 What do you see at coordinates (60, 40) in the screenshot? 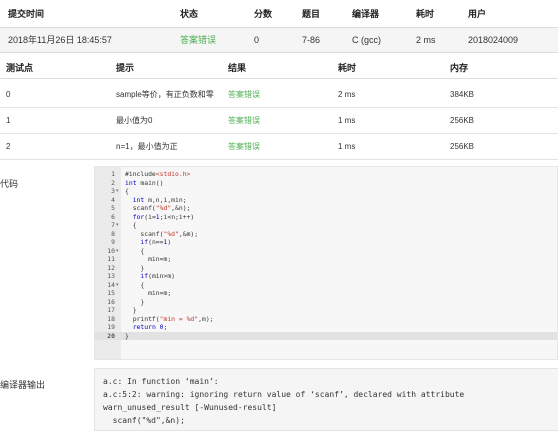
I see `submit-time: 2018年11月26日 18:45:57` at bounding box center [60, 40].